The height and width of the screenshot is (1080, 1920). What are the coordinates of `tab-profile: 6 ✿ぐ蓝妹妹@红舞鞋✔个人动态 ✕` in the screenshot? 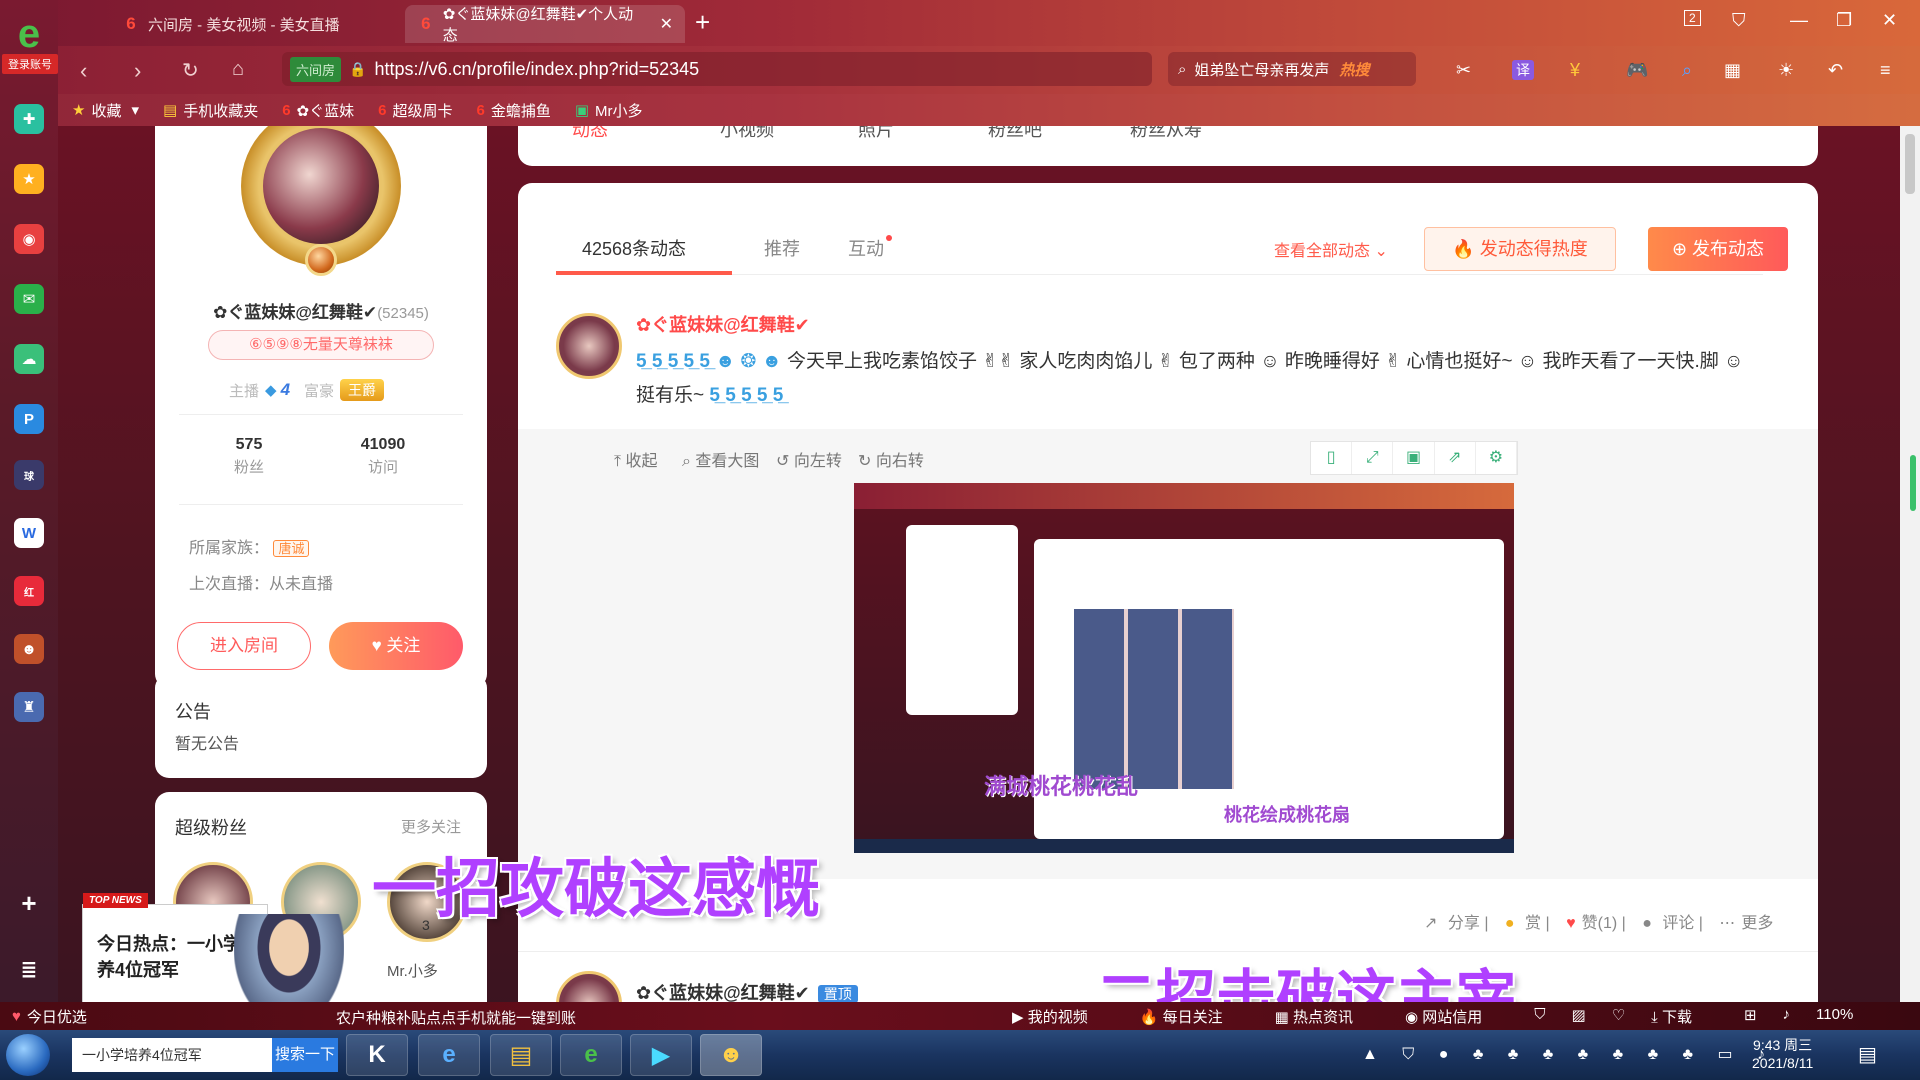 It's located at (545, 24).